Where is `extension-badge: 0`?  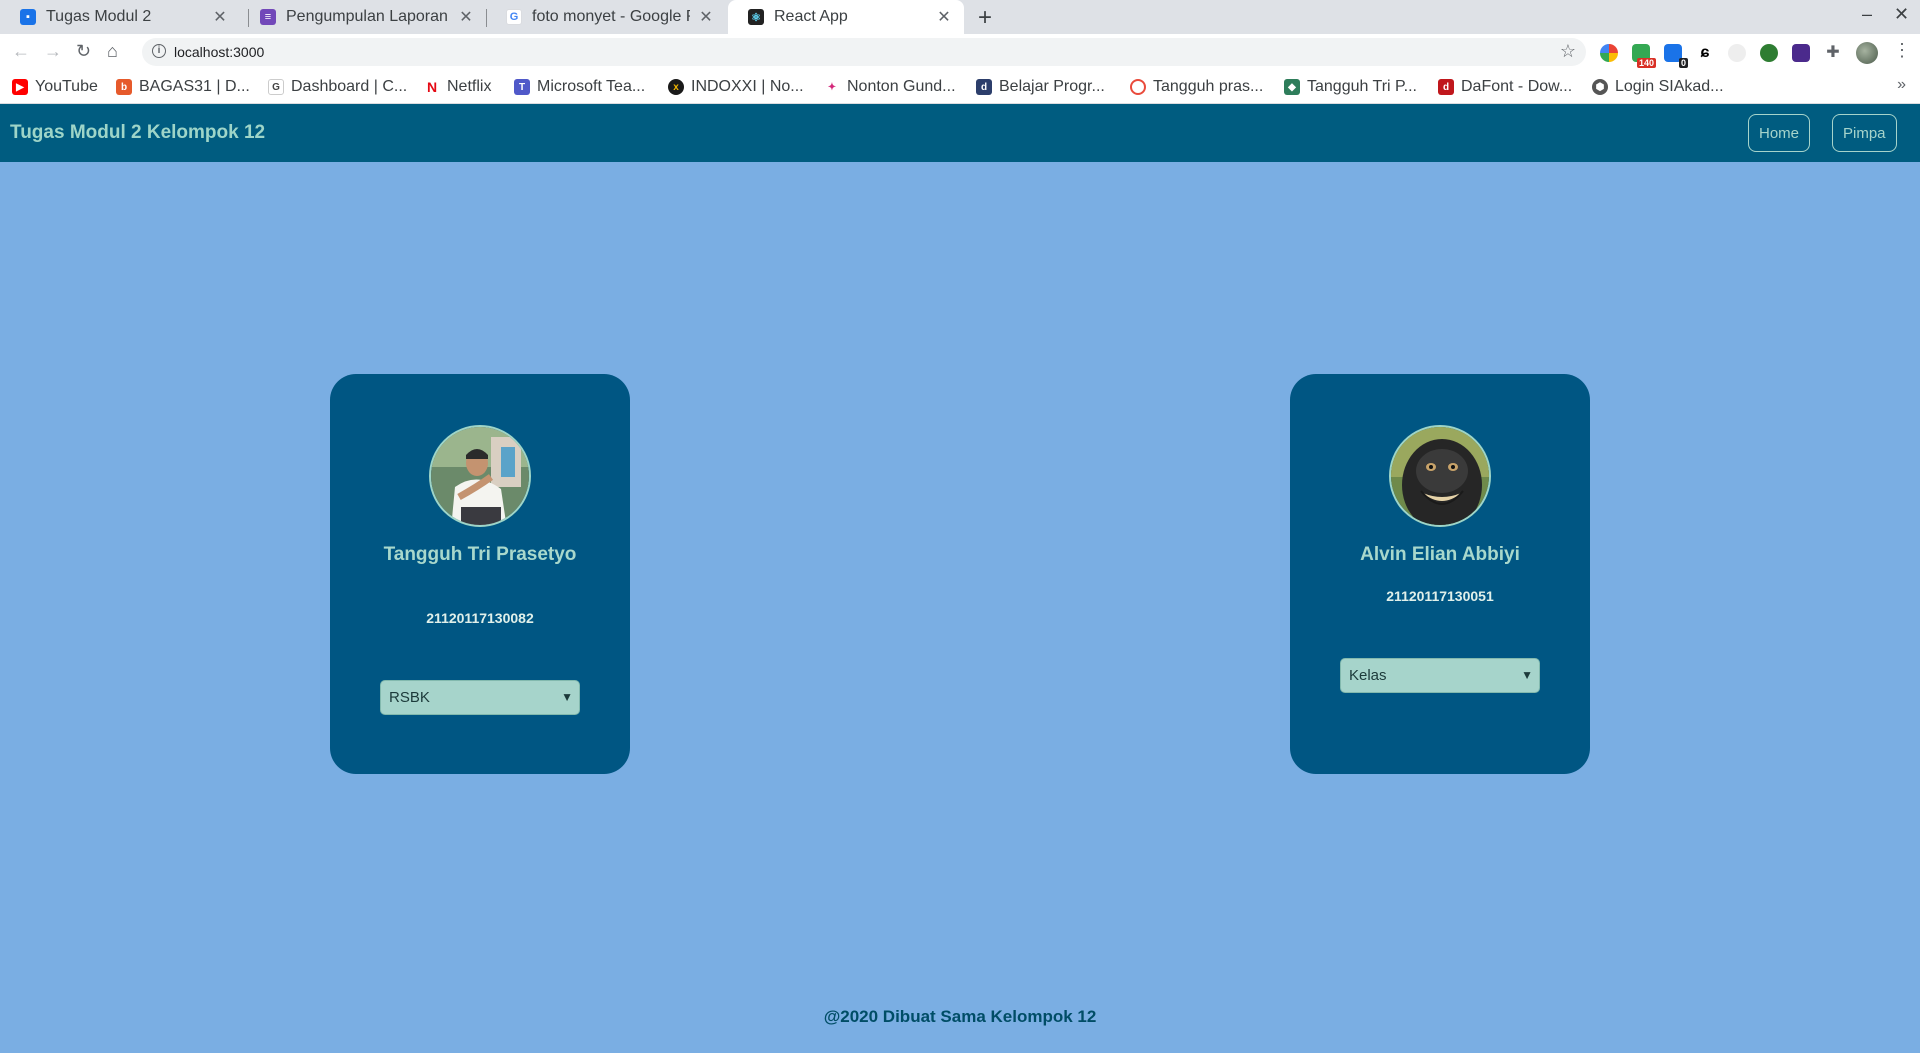 extension-badge: 0 is located at coordinates (1683, 63).